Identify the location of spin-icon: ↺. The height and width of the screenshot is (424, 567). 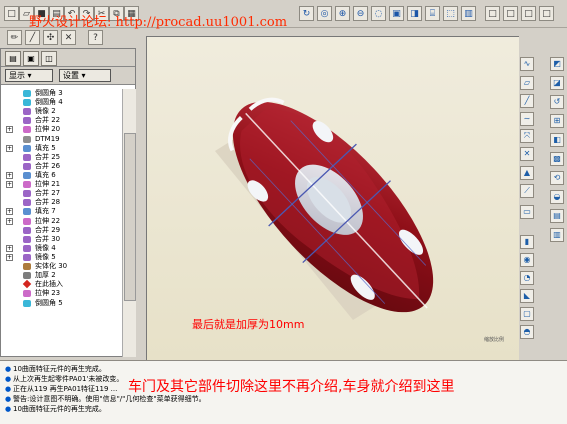
(557, 102).